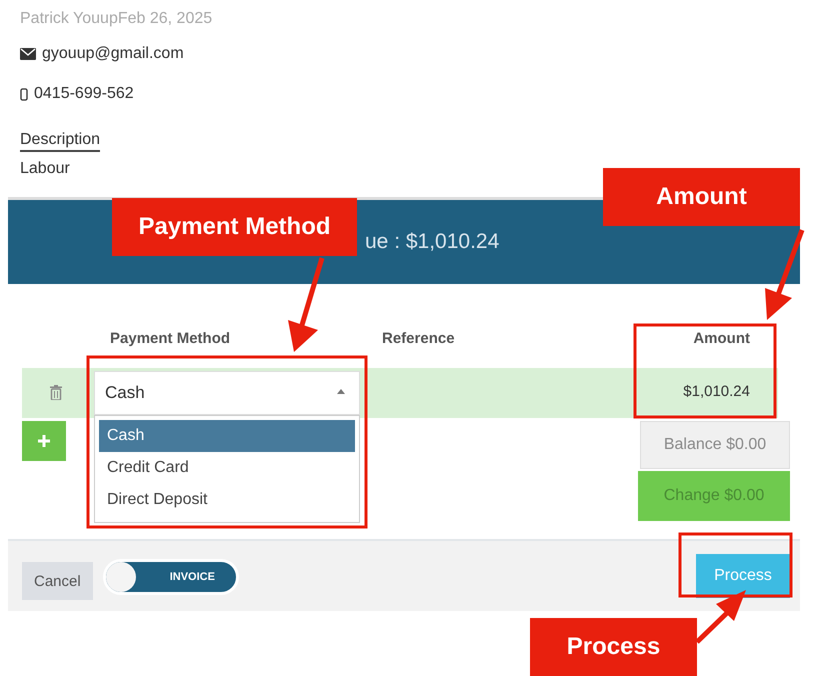 This screenshot has width=822, height=676. I want to click on column-header: Reference, so click(418, 338).